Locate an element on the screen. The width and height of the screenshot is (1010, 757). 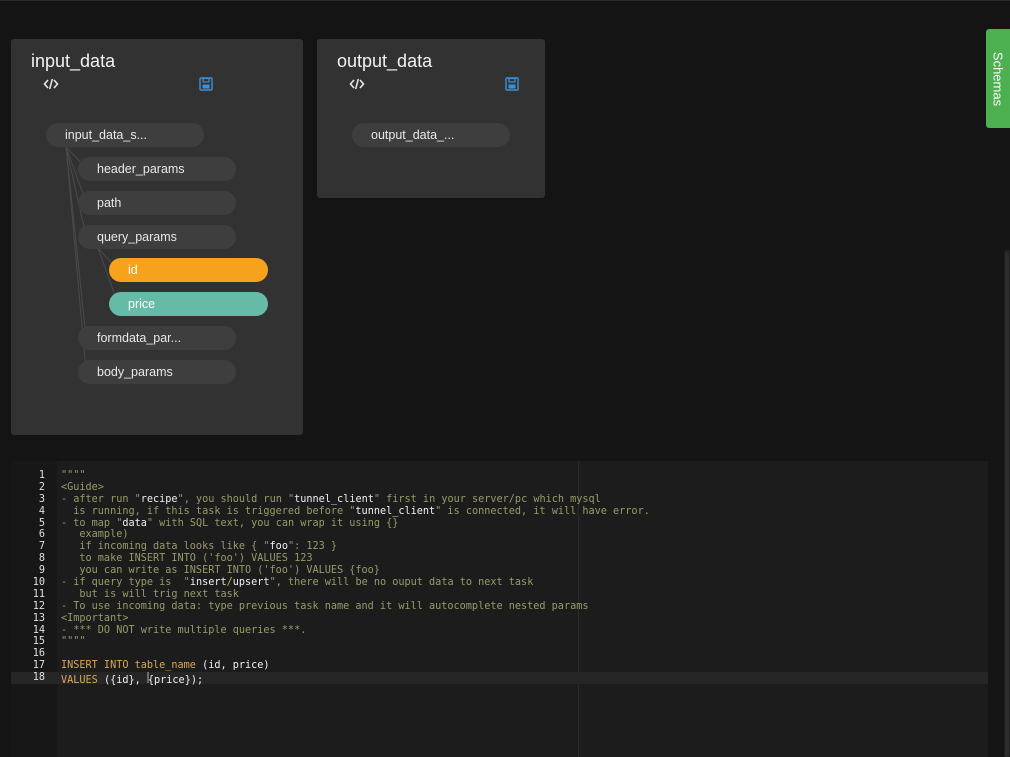
tree-node-body-params: body_params is located at coordinates (157, 372).